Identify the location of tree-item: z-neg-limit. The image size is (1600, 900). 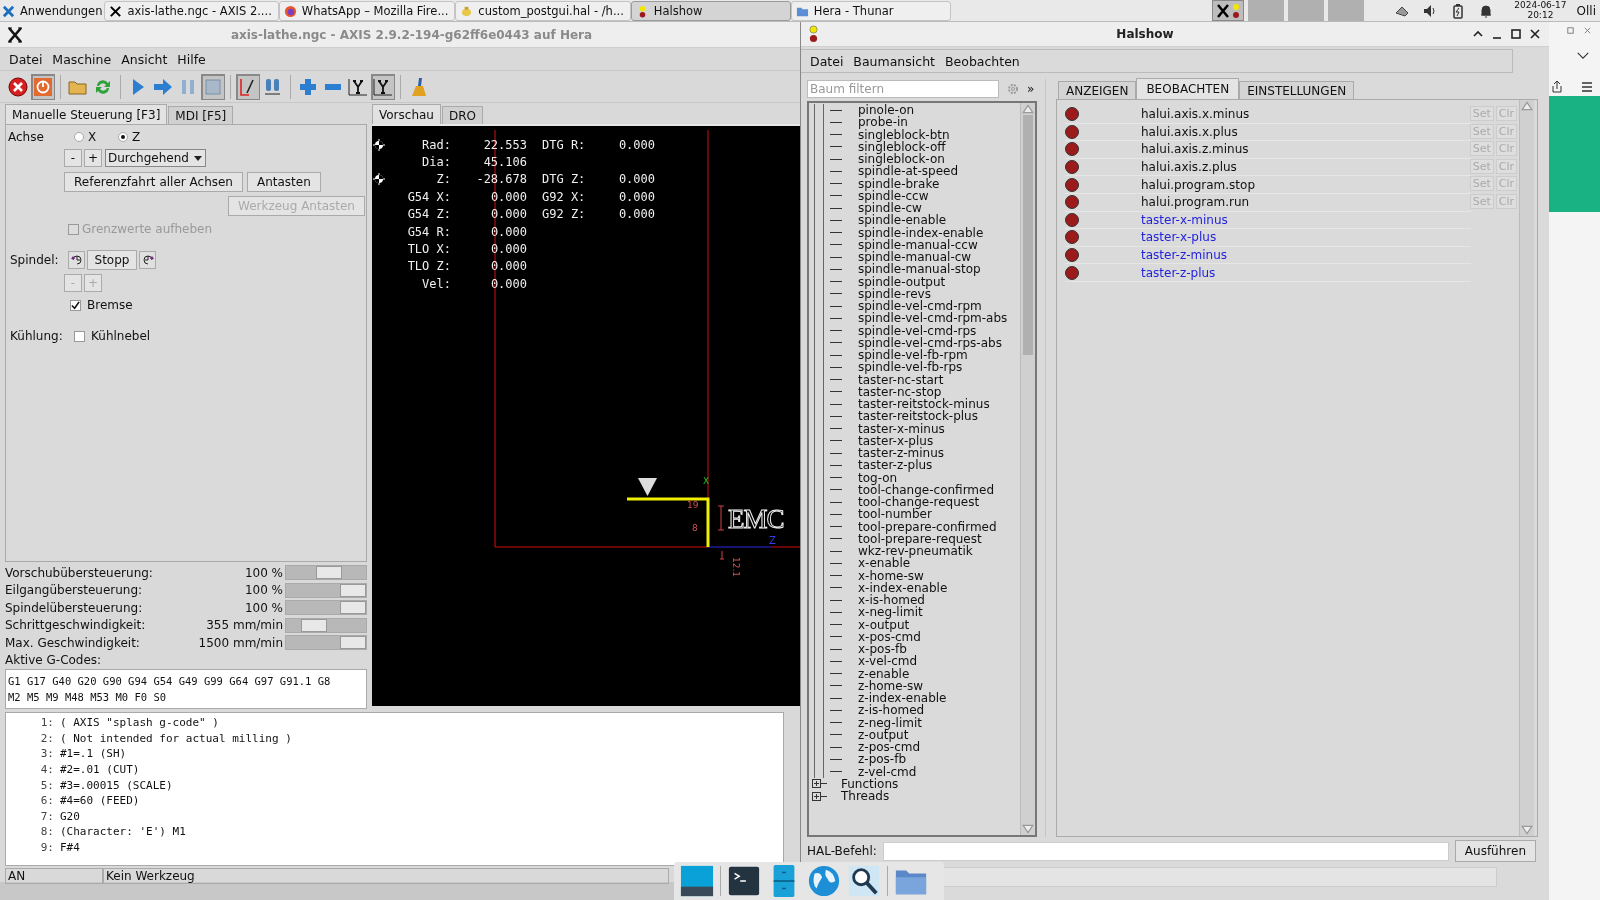
(890, 722).